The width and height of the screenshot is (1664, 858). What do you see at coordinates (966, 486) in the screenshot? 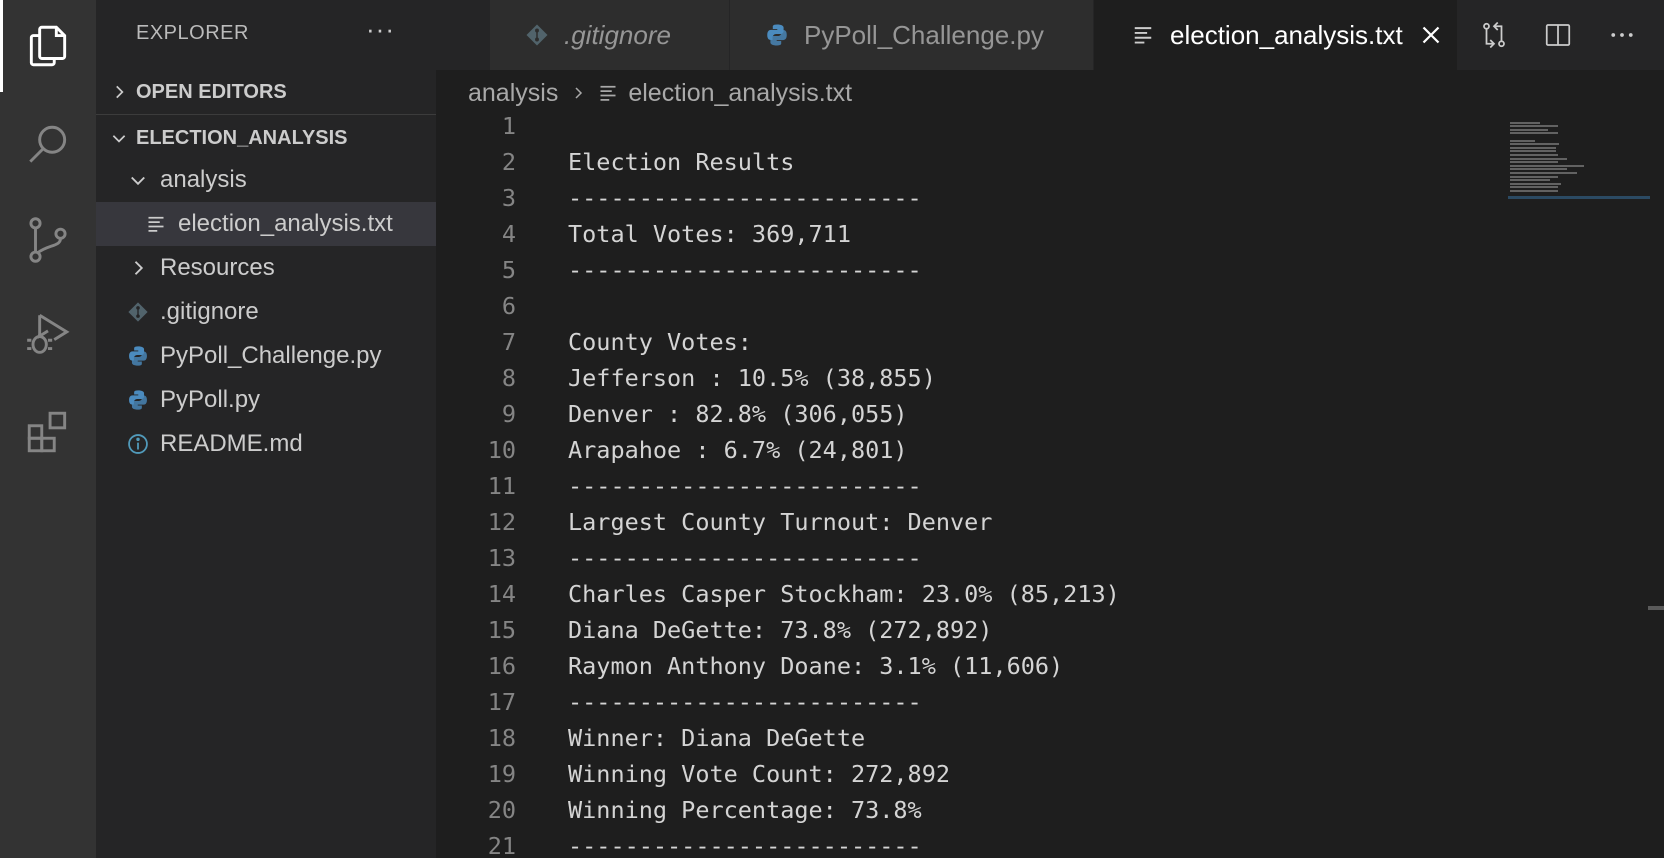
I see `code-line: 11 -------------------------` at bounding box center [966, 486].